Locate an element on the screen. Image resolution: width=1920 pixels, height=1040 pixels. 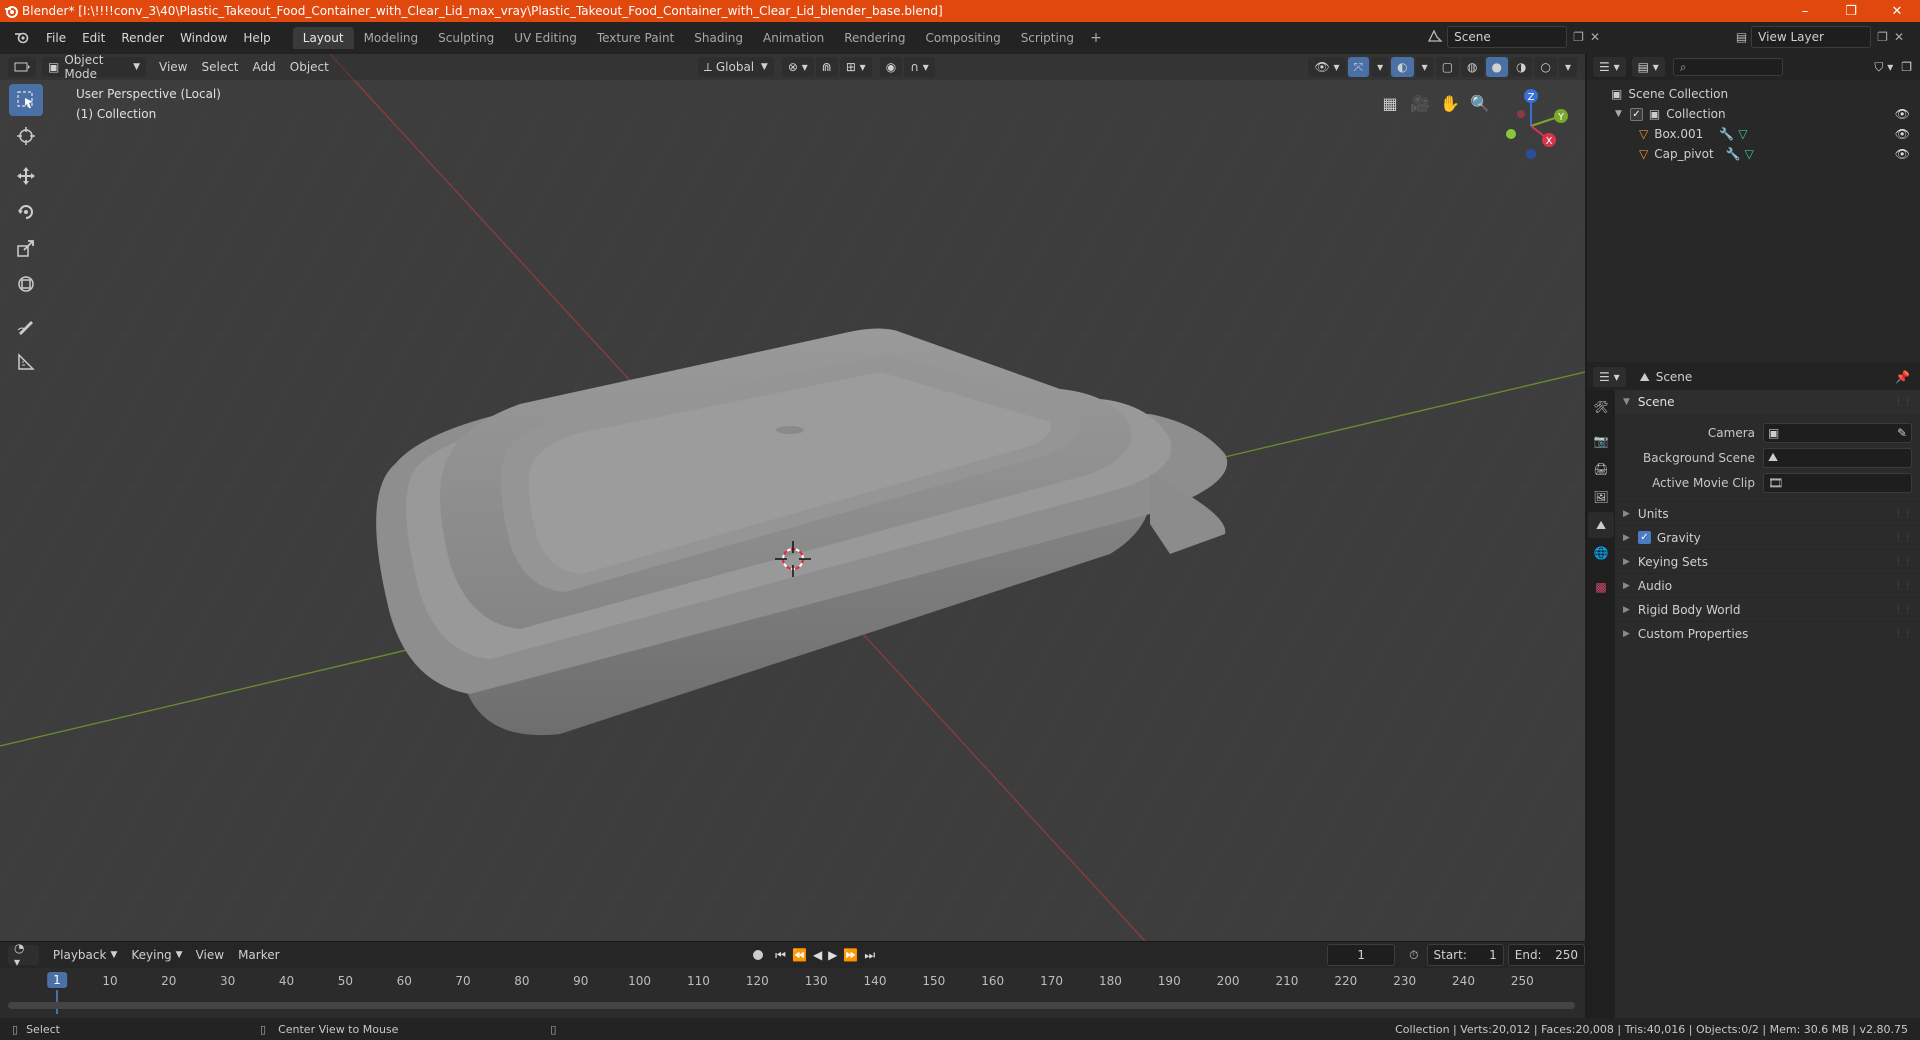
move-tool-icon is located at coordinates (26, 176).